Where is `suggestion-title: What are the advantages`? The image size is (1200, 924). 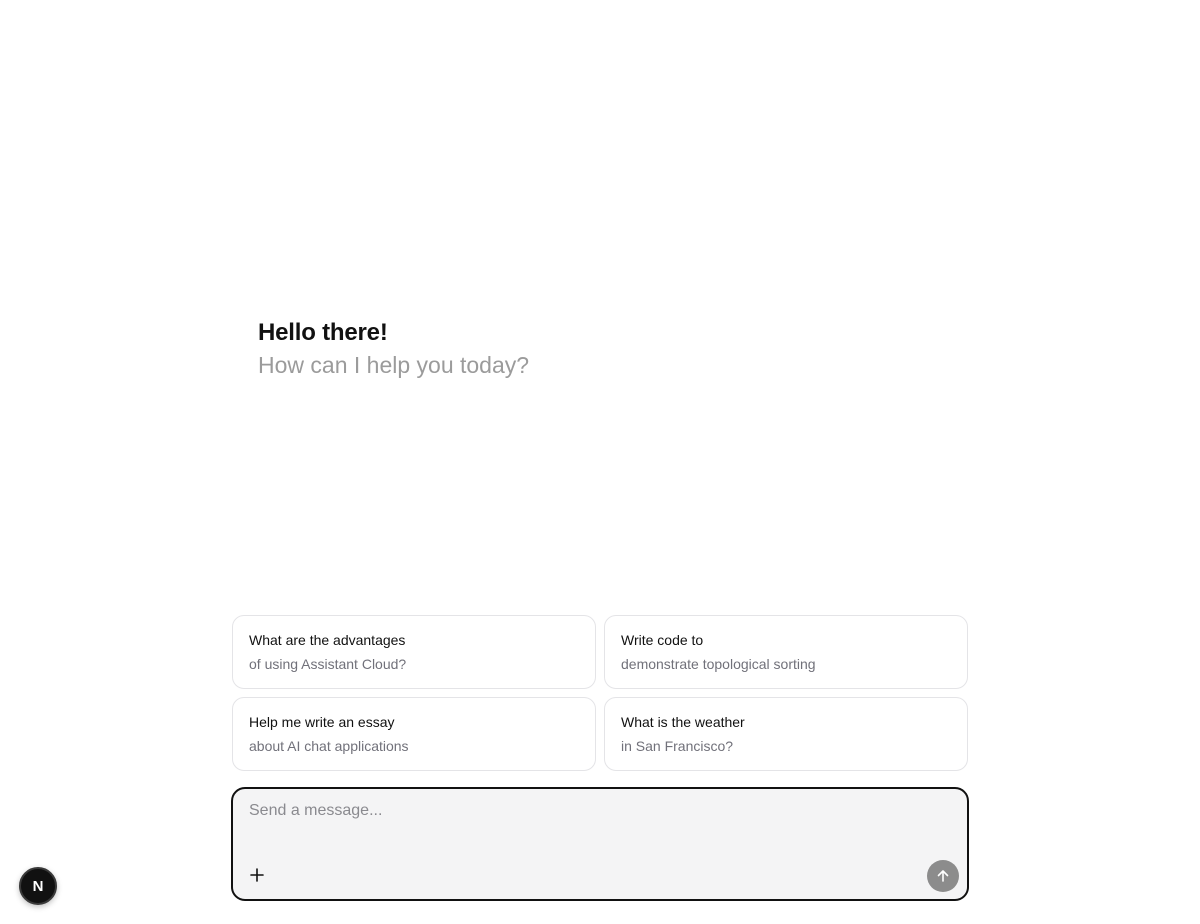
suggestion-title: What are the advantages is located at coordinates (327, 640).